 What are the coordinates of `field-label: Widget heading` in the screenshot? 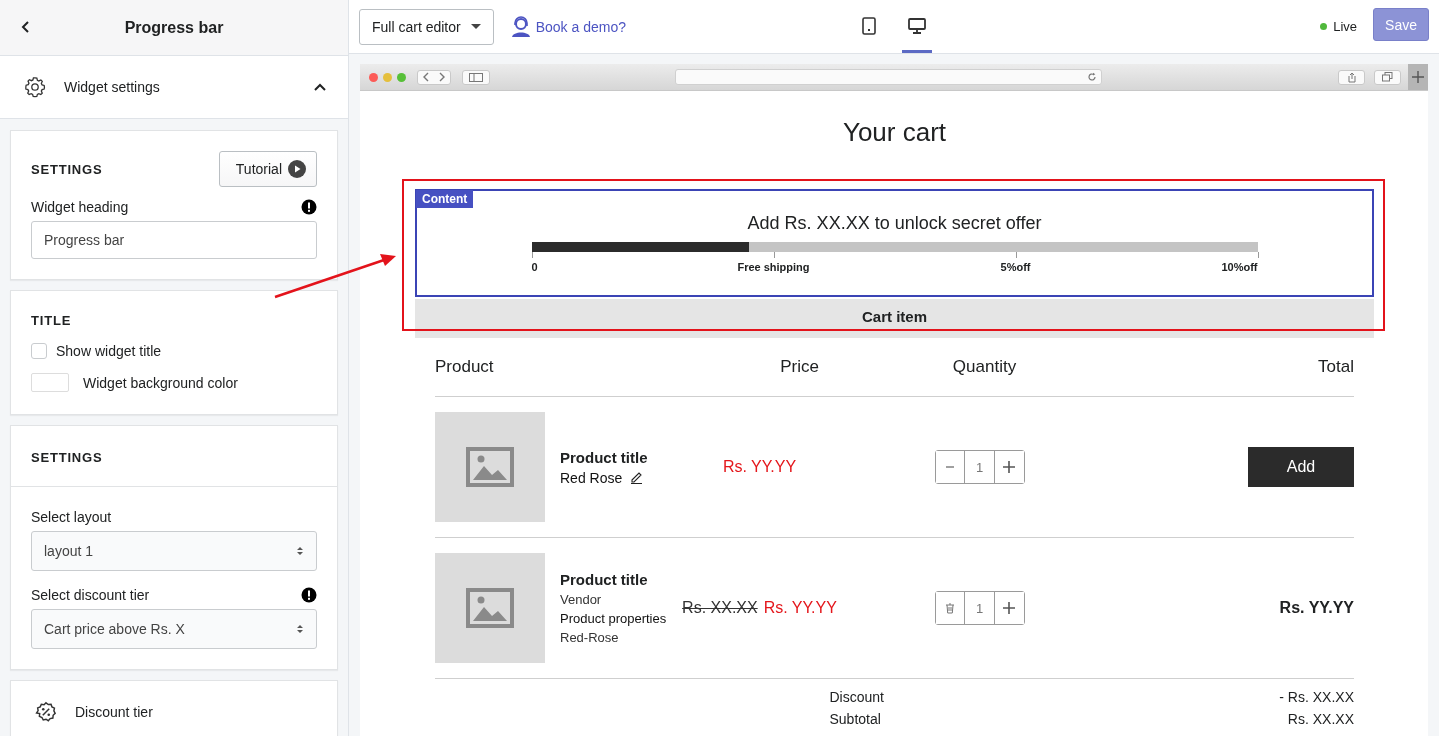 It's located at (80, 207).